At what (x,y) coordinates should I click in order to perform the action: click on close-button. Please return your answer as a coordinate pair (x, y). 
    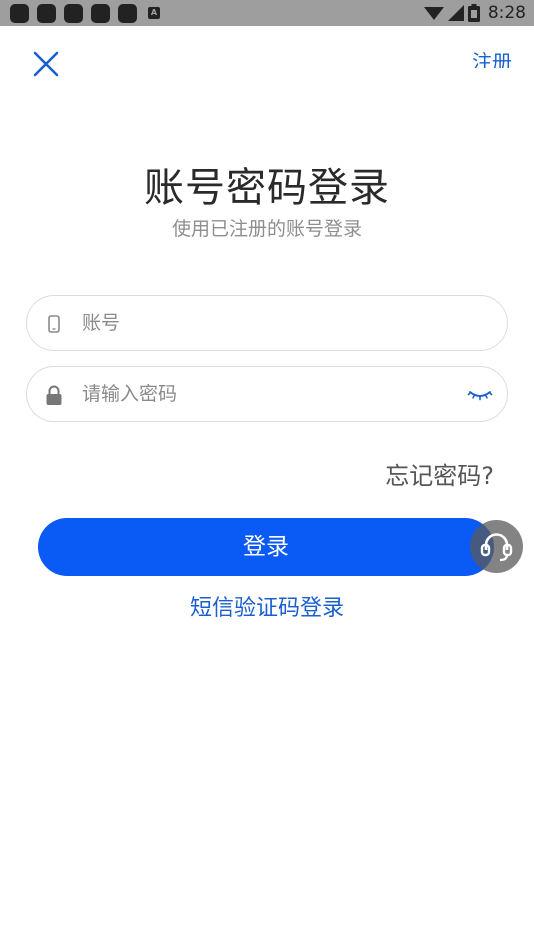
    Looking at the image, I should click on (46, 64).